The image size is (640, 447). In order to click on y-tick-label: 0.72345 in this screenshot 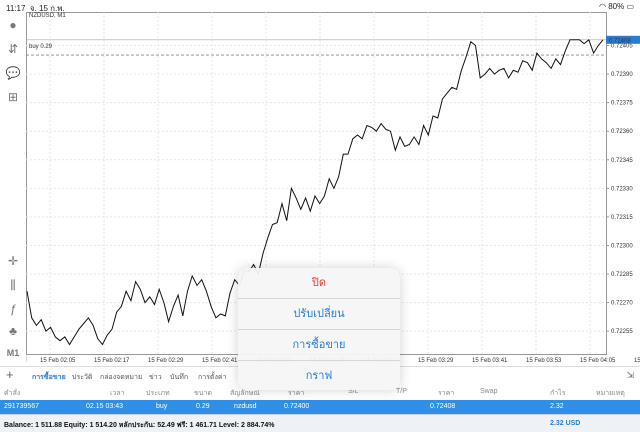, I will do `click(622, 161)`.